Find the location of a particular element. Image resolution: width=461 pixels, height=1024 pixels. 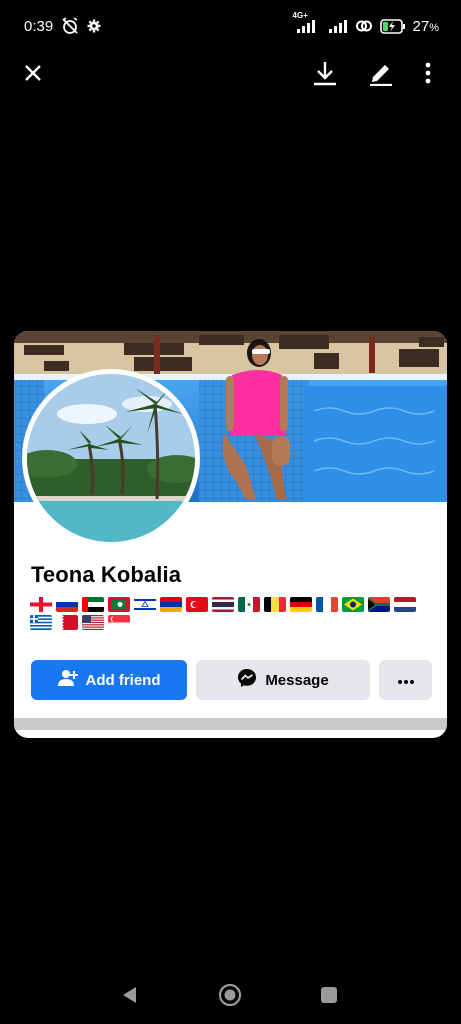

flag-maldives-icon is located at coordinates (119, 604).